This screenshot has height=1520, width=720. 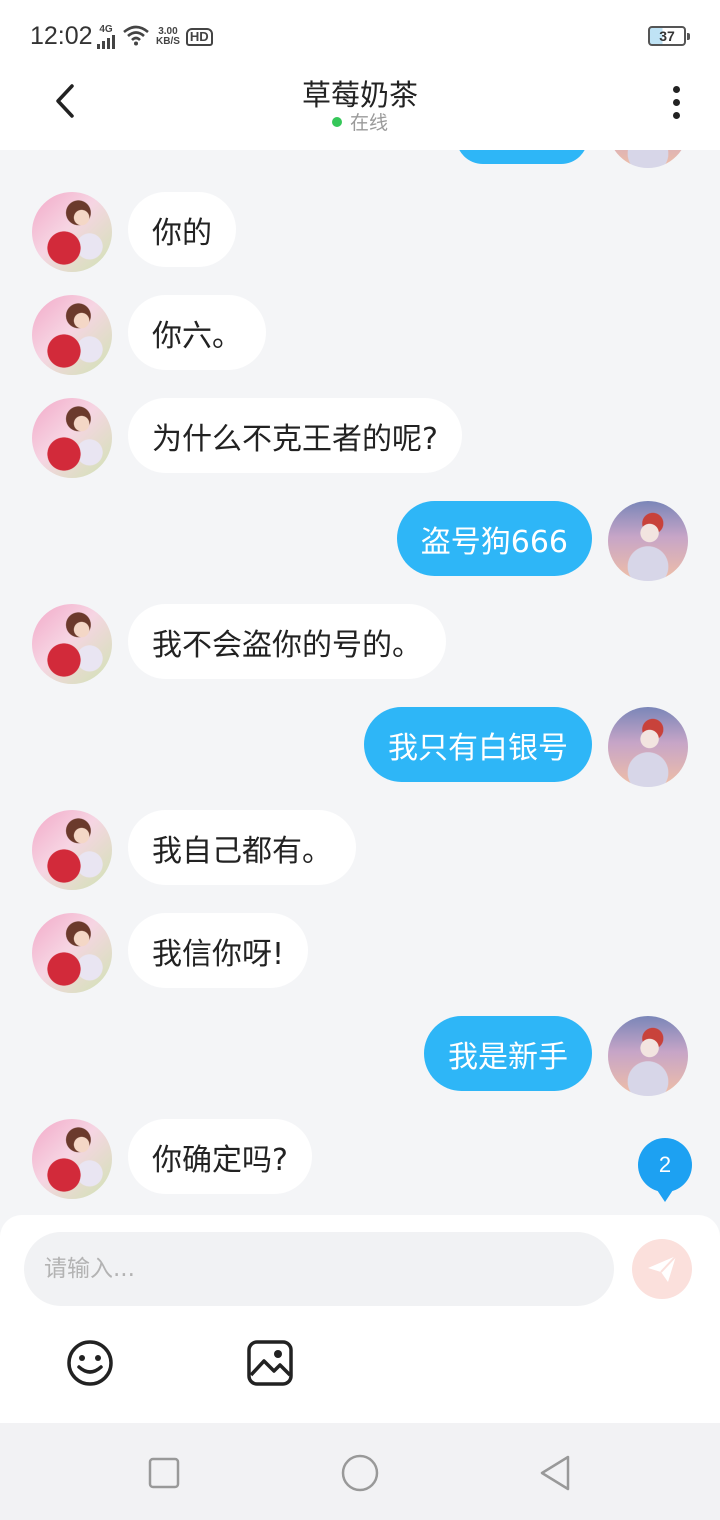 I want to click on message-row: 盗号狗666, so click(x=360, y=541).